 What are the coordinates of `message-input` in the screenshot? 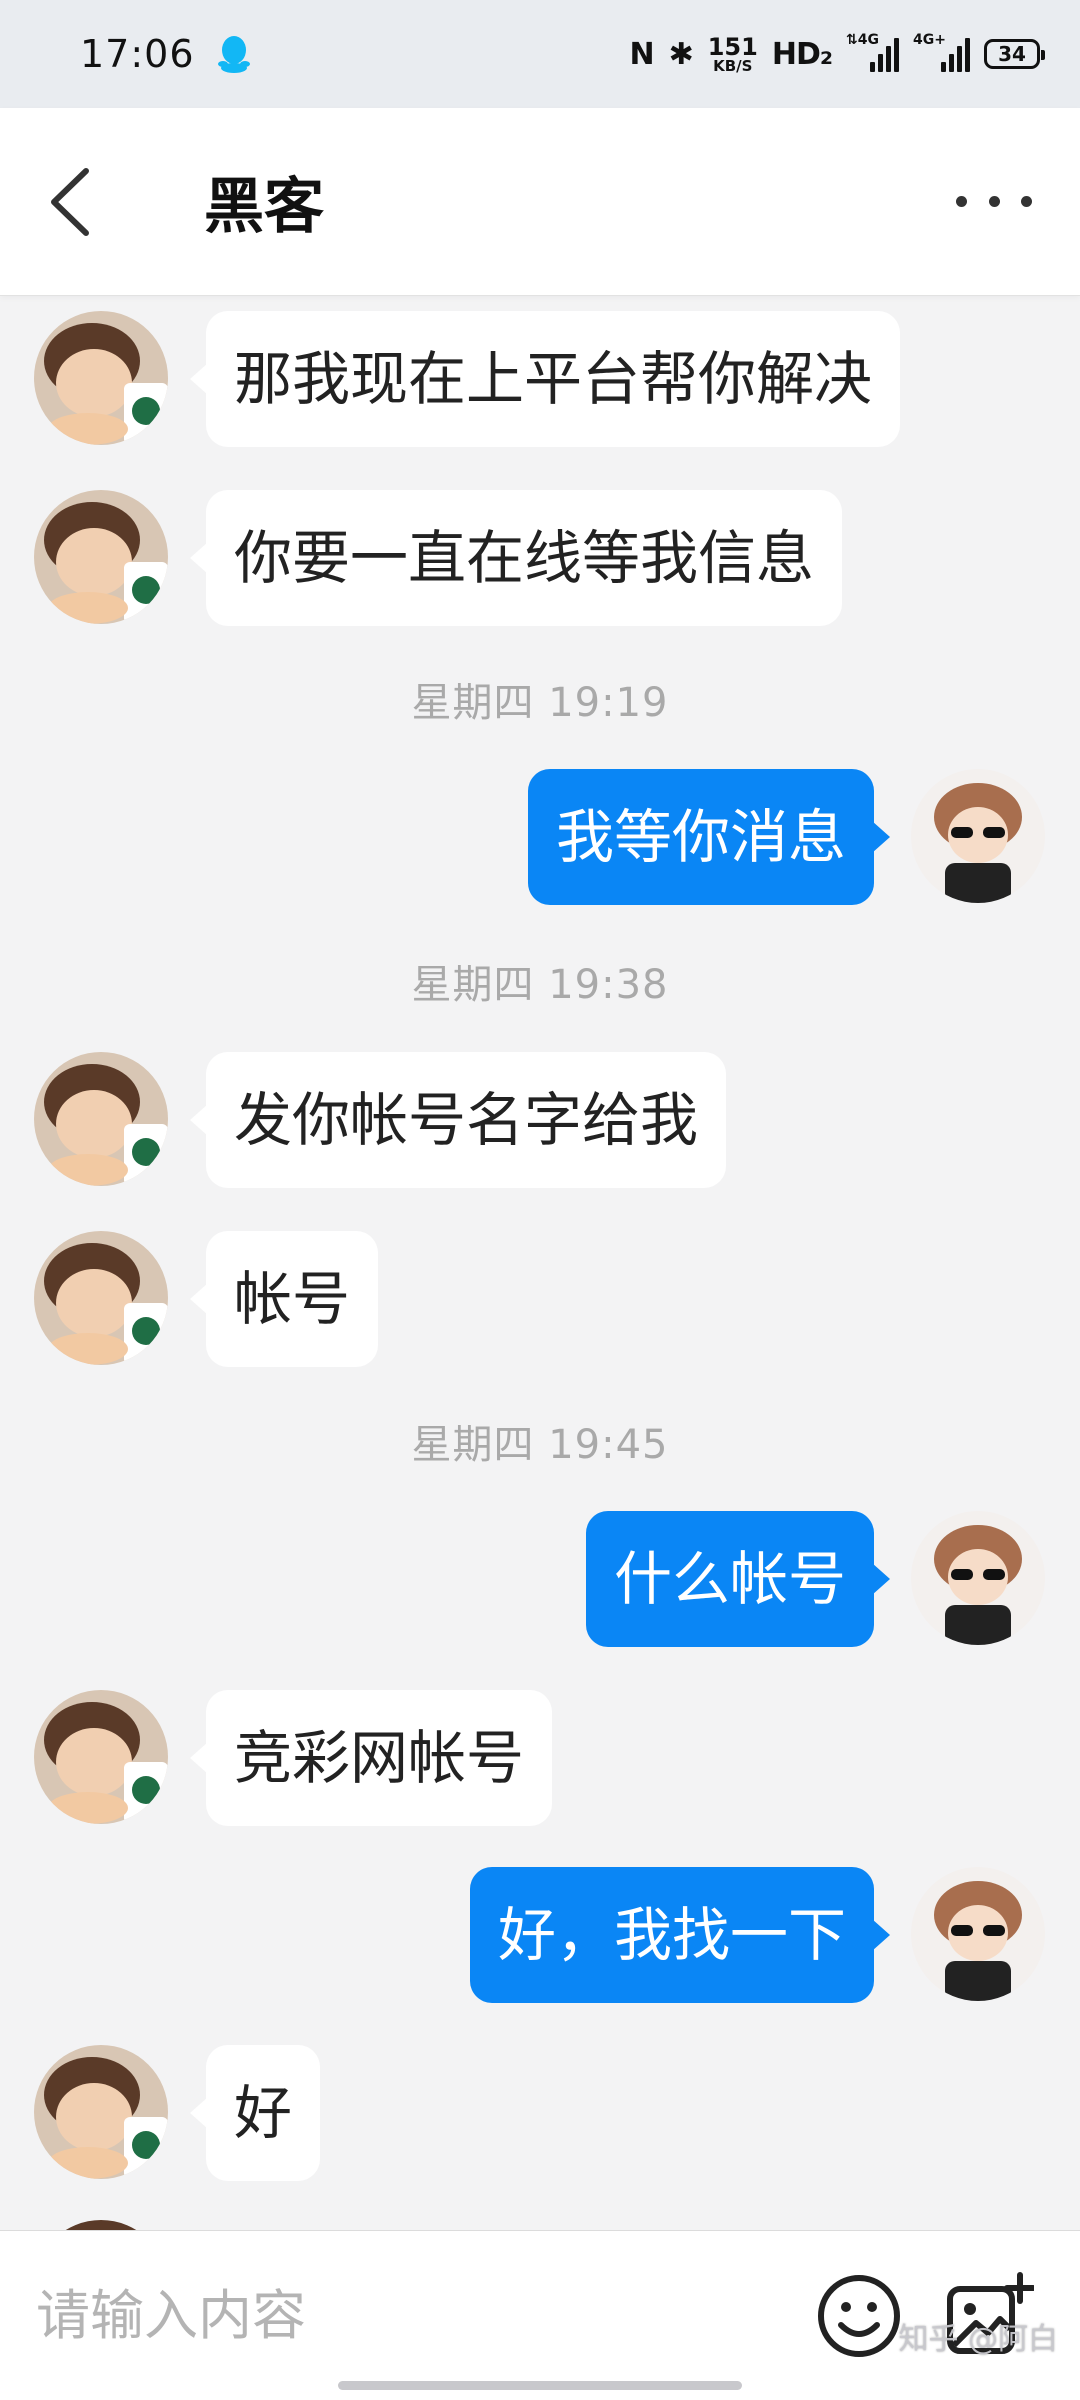 It's located at (406, 2315).